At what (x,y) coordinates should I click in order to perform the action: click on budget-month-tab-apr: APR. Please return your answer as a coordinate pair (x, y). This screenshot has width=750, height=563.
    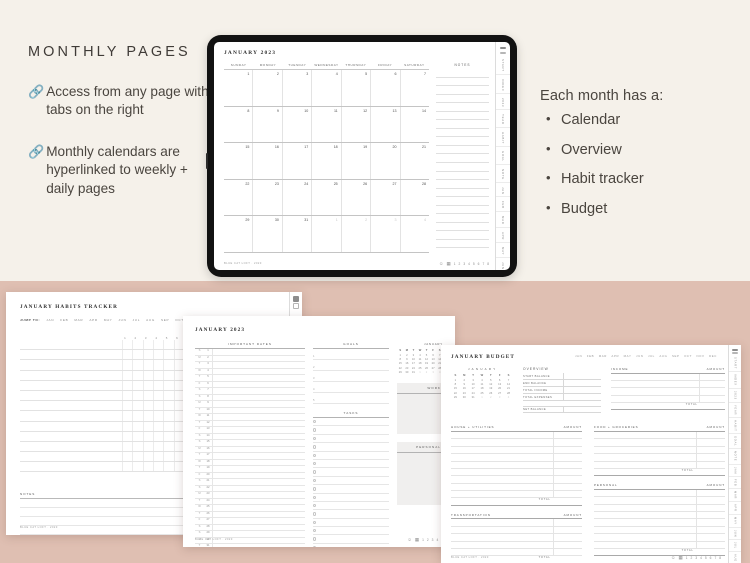
    Looking at the image, I should click on (615, 356).